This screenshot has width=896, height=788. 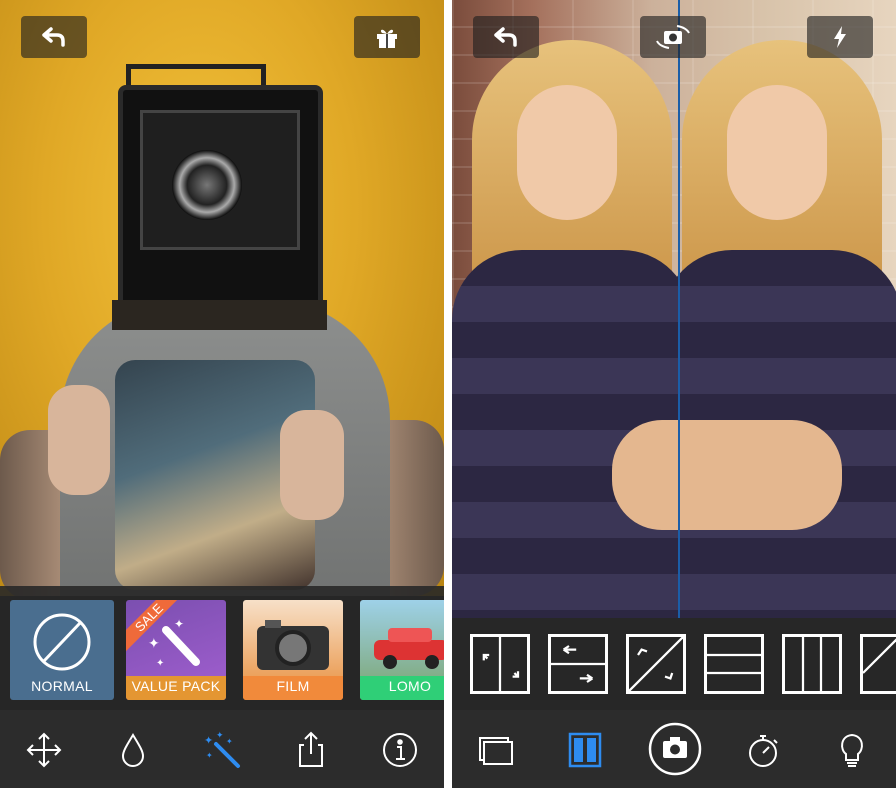 What do you see at coordinates (62, 686) in the screenshot?
I see `filter-label: NORMAL` at bounding box center [62, 686].